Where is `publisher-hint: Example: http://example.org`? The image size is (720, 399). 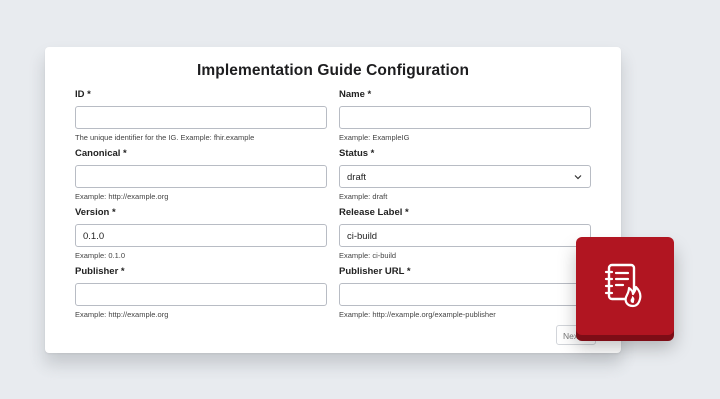
publisher-hint: Example: http://example.org is located at coordinates (122, 314).